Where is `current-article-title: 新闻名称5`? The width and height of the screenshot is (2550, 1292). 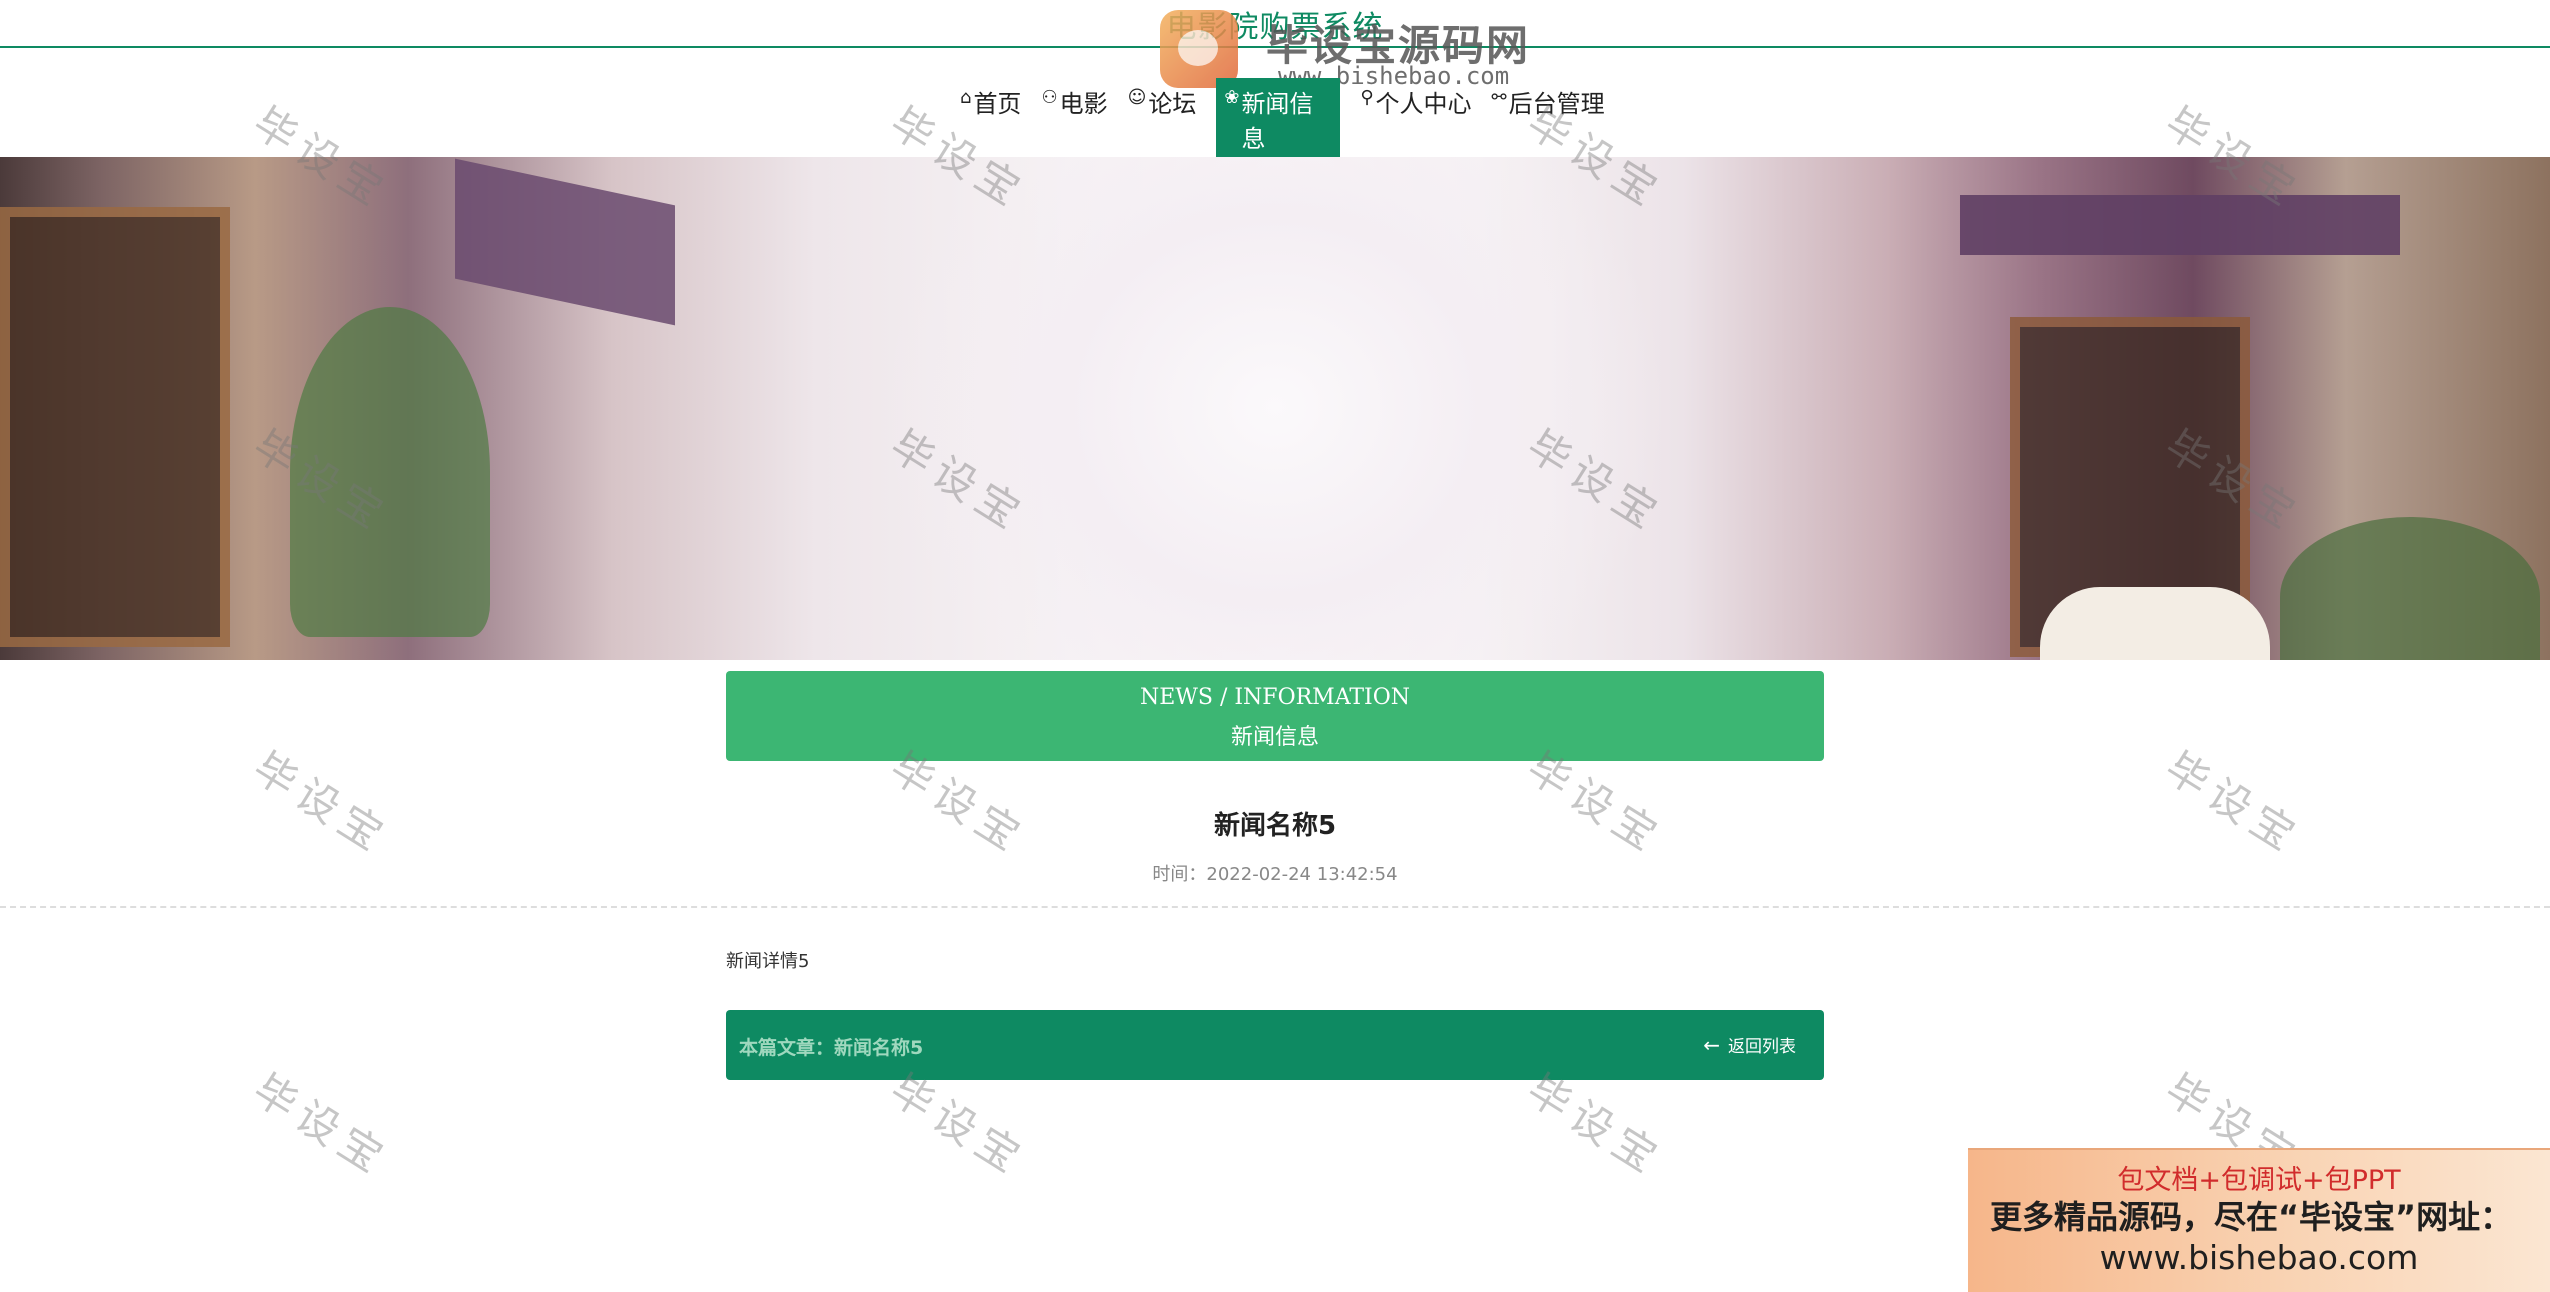 current-article-title: 新闻名称5 is located at coordinates (879, 1048).